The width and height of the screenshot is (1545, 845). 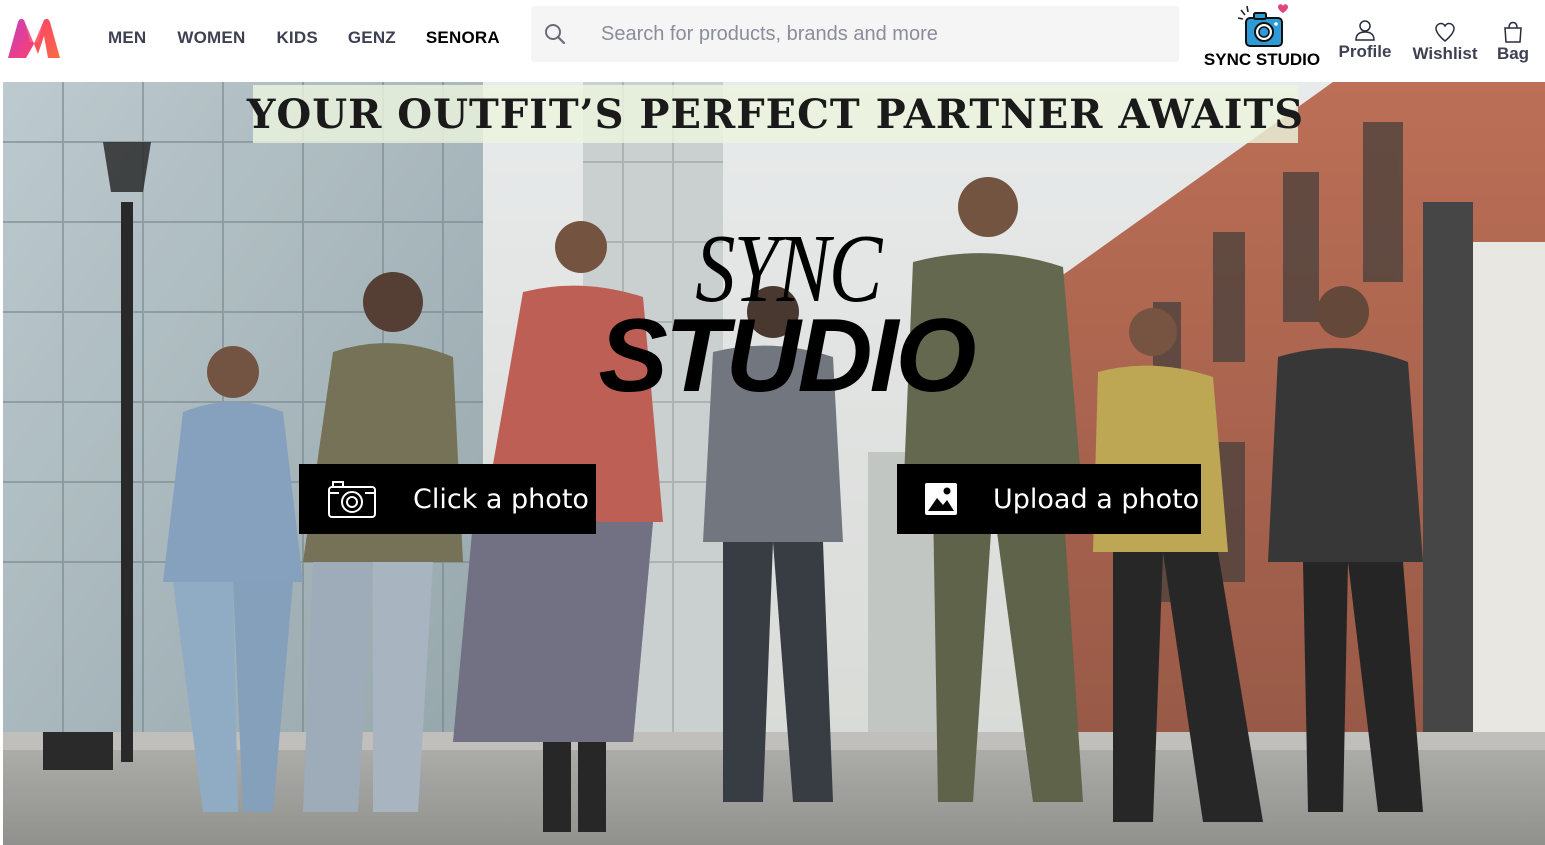 I want to click on top-header: MEN WOMEN KIDS GENZ SENORA SYNC STUDIO, so click(x=772, y=41).